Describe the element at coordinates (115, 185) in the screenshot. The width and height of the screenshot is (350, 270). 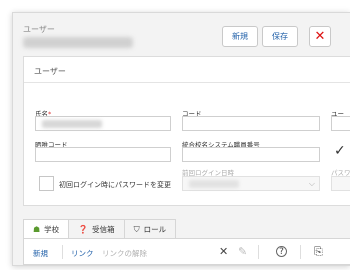
I see `password-change-label: 初回ログイン時にパスワードを変更` at that location.